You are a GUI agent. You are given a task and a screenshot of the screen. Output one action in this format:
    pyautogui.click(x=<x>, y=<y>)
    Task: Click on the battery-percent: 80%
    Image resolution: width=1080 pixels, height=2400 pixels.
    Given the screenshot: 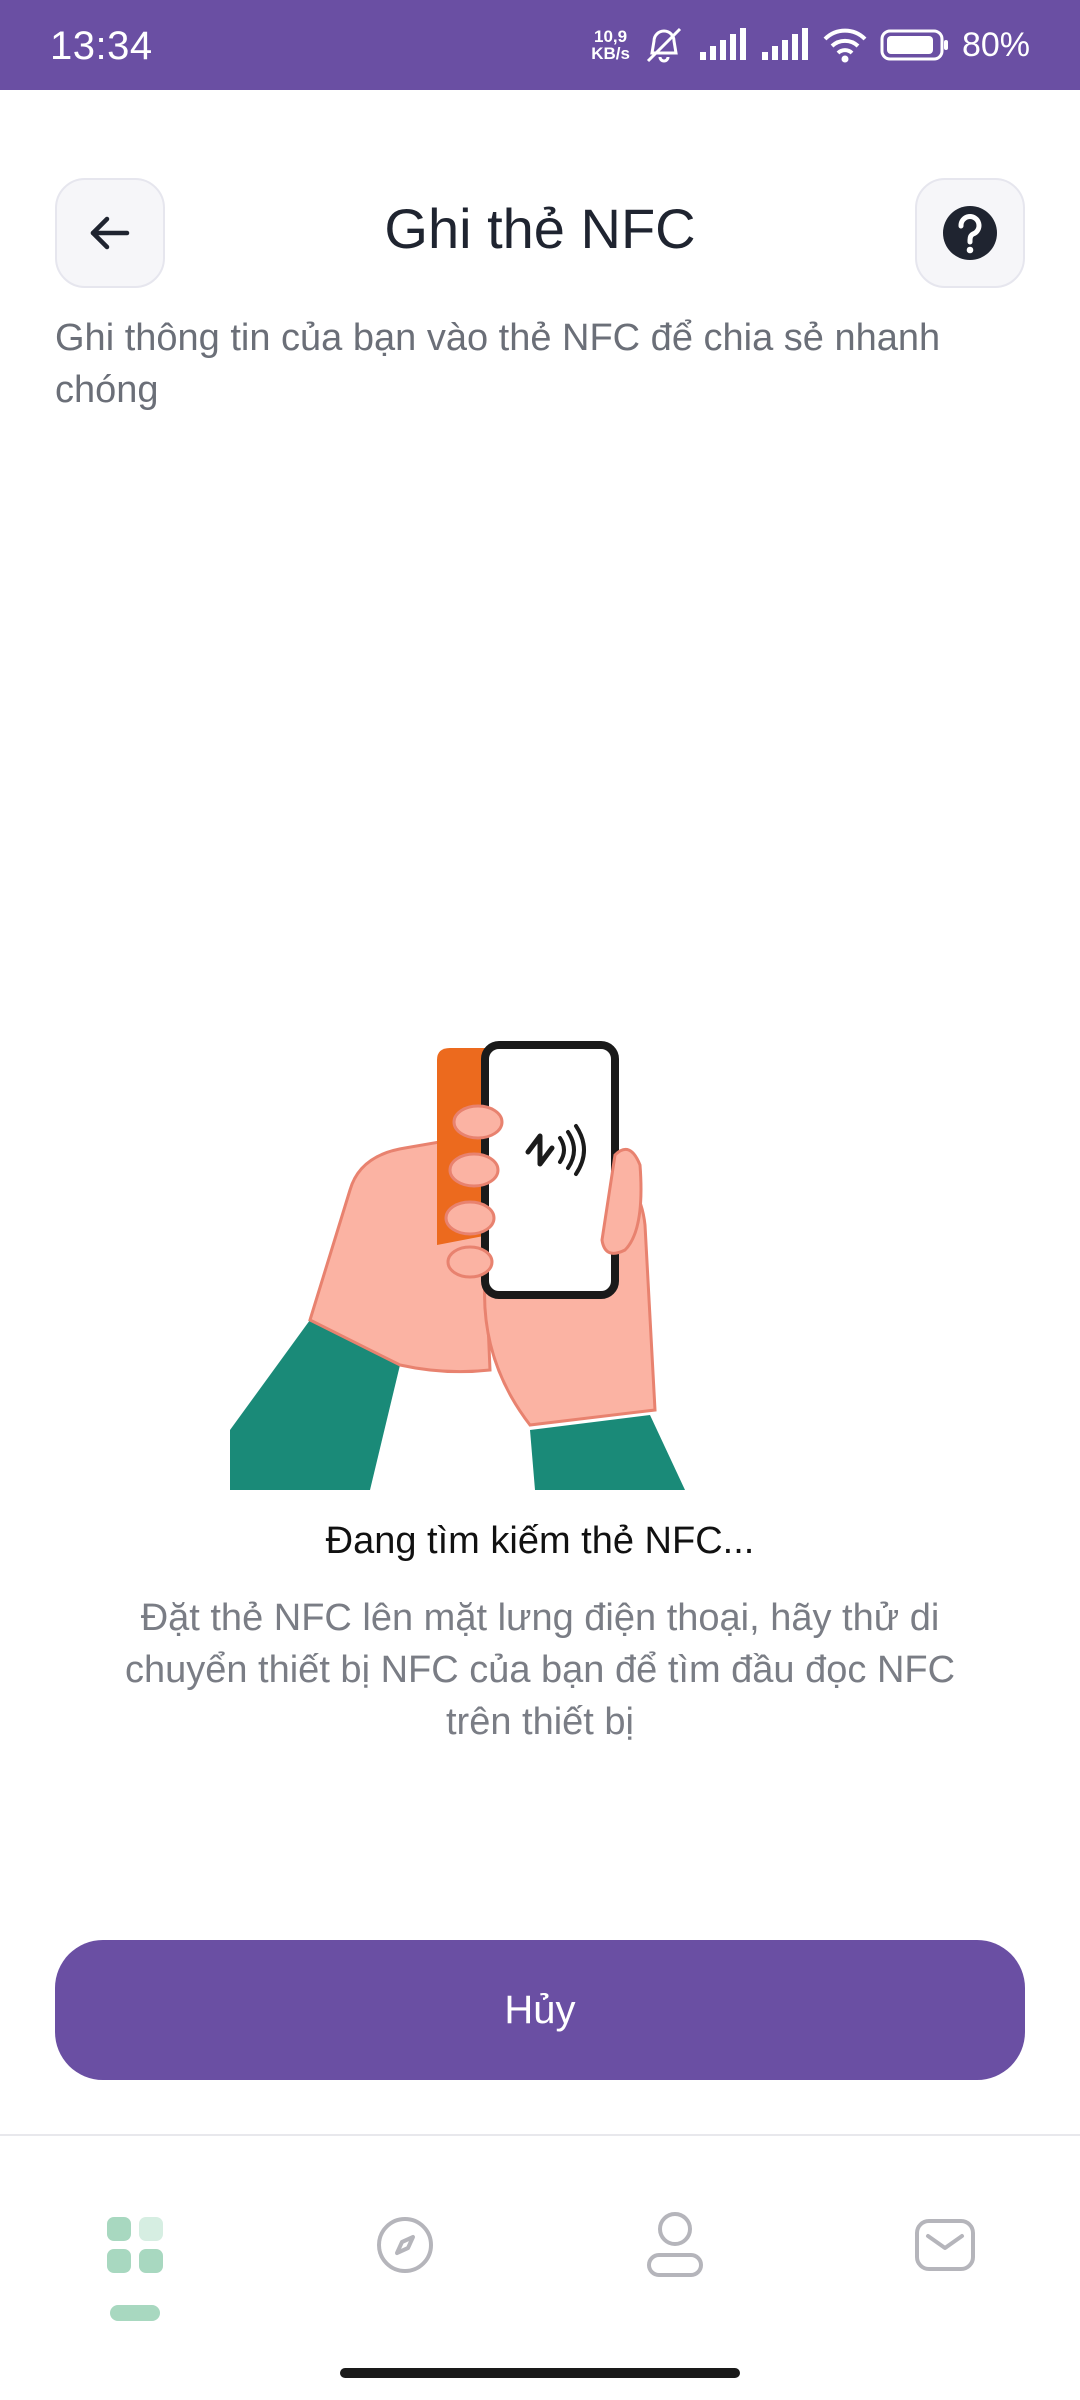 What is the action you would take?
    pyautogui.click(x=995, y=44)
    